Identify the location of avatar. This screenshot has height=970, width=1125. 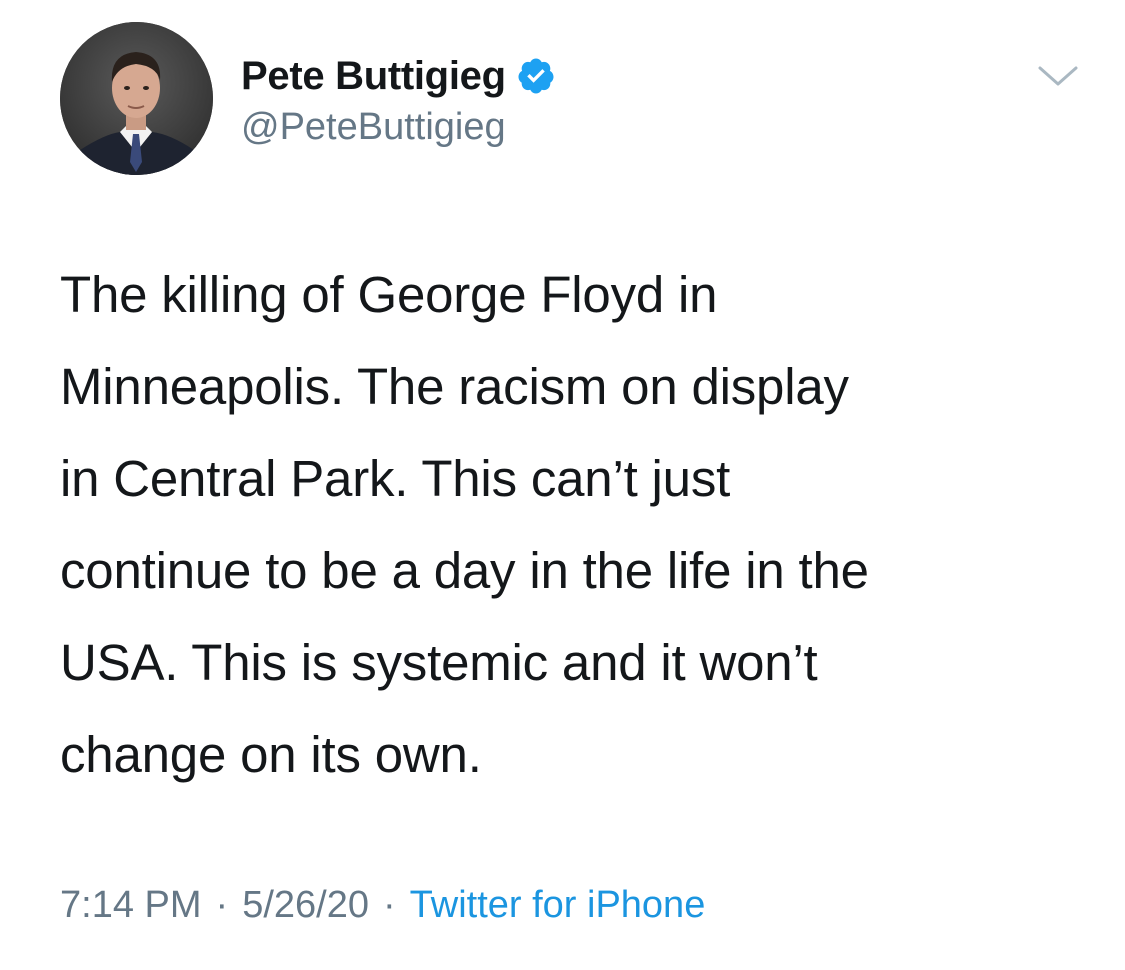
(136, 98).